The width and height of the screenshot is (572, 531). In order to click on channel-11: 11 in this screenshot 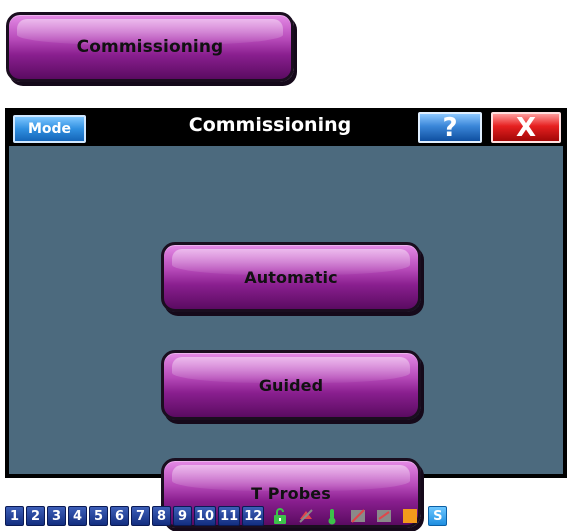, I will do `click(229, 516)`.